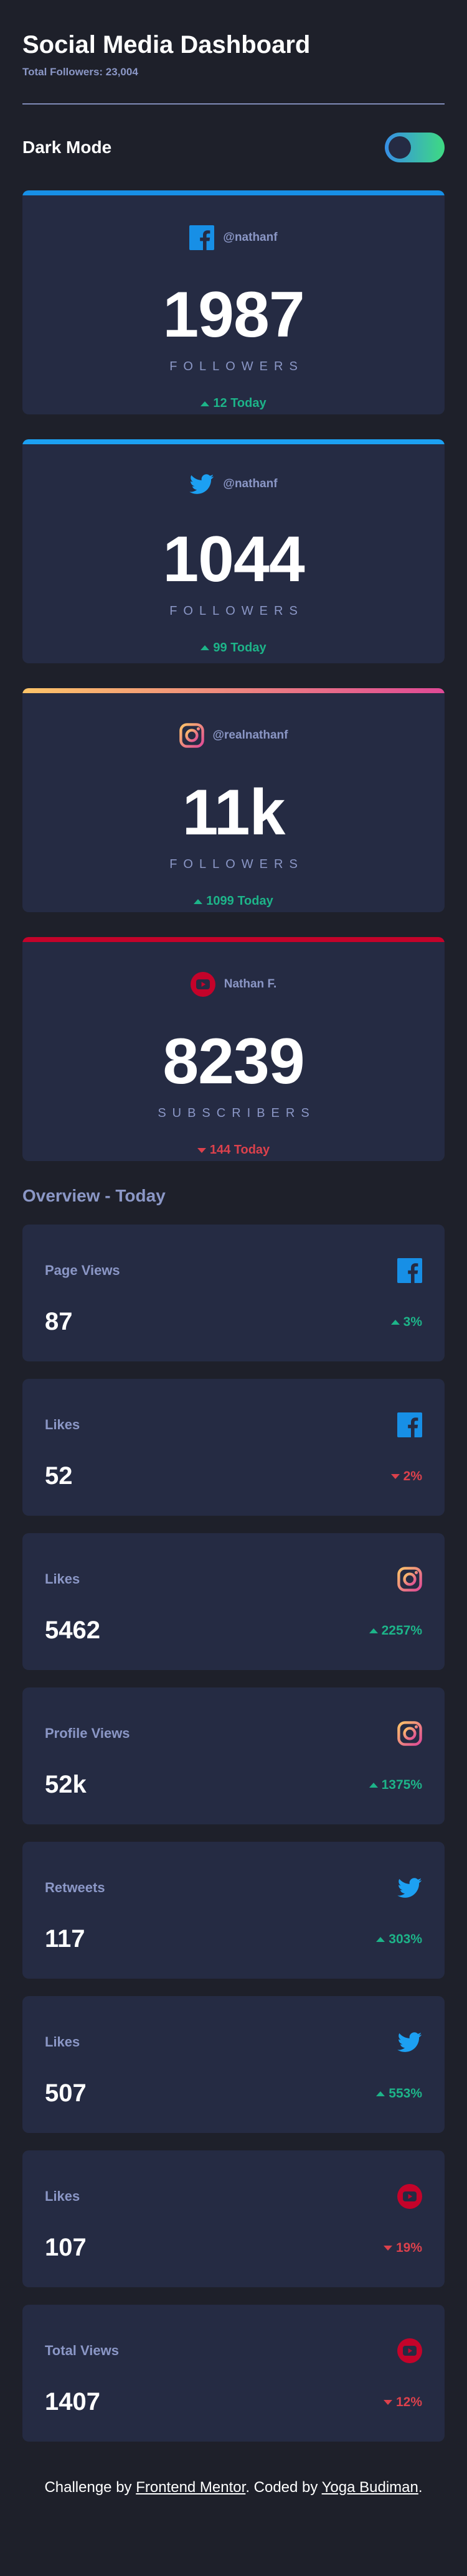 This screenshot has width=467, height=2576. I want to click on overview-metric-label: Retweets, so click(75, 1888).